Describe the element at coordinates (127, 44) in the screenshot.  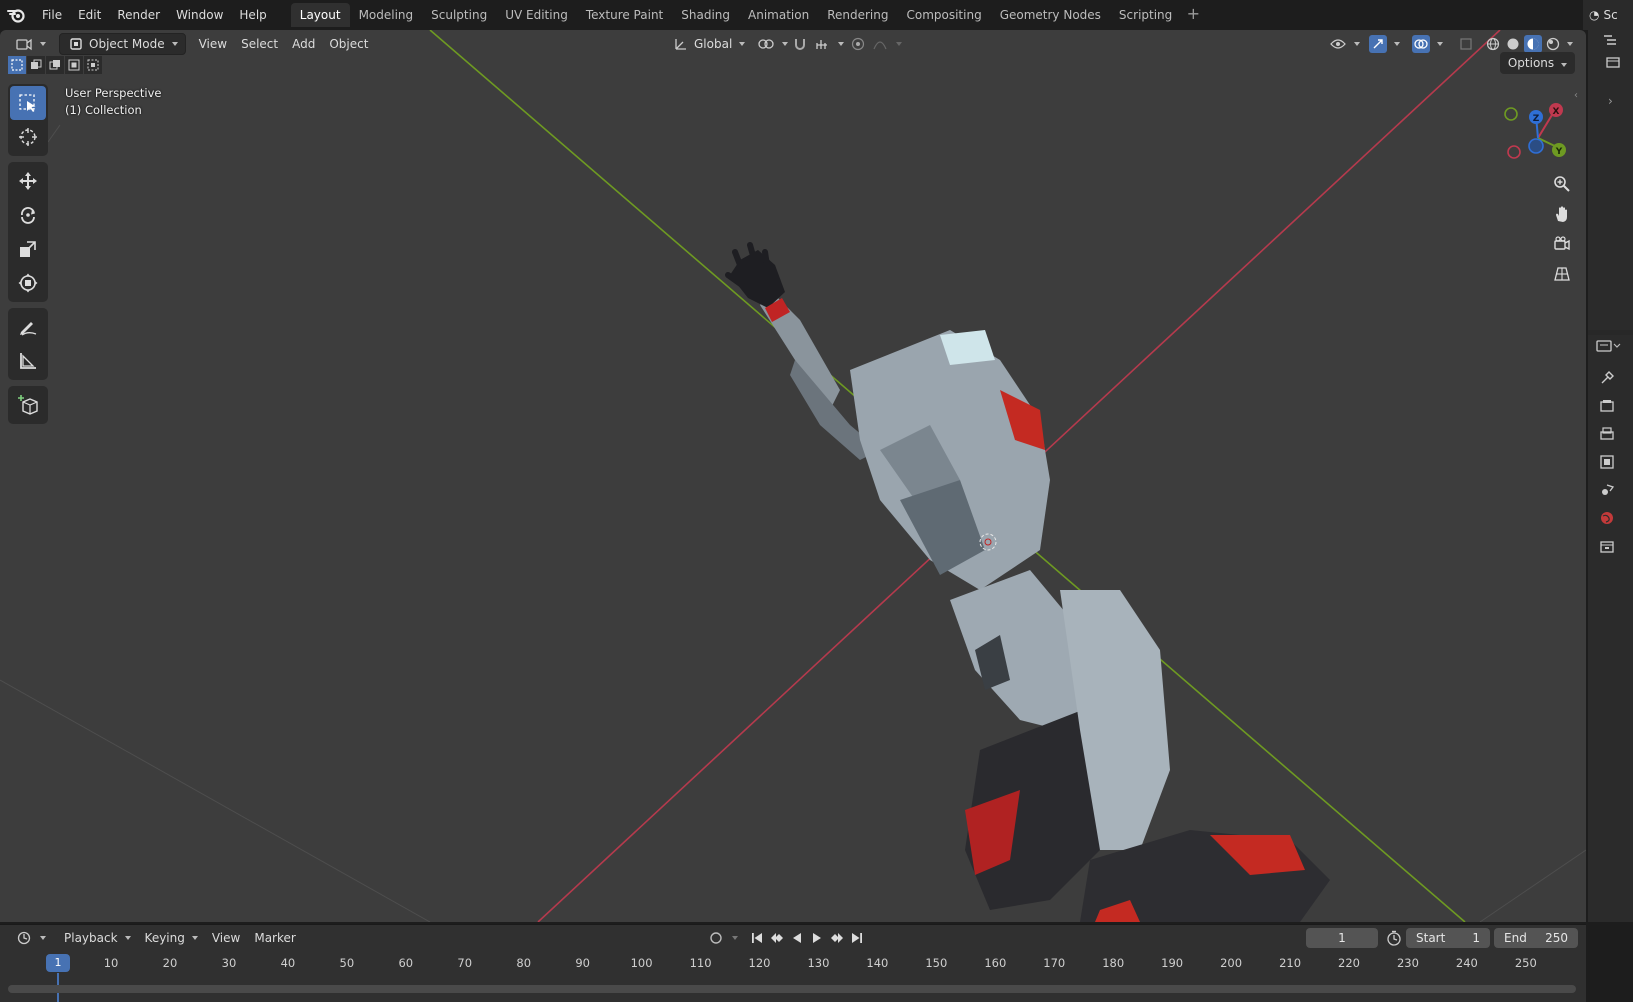
I see `object-mode-label: Object Mode` at that location.